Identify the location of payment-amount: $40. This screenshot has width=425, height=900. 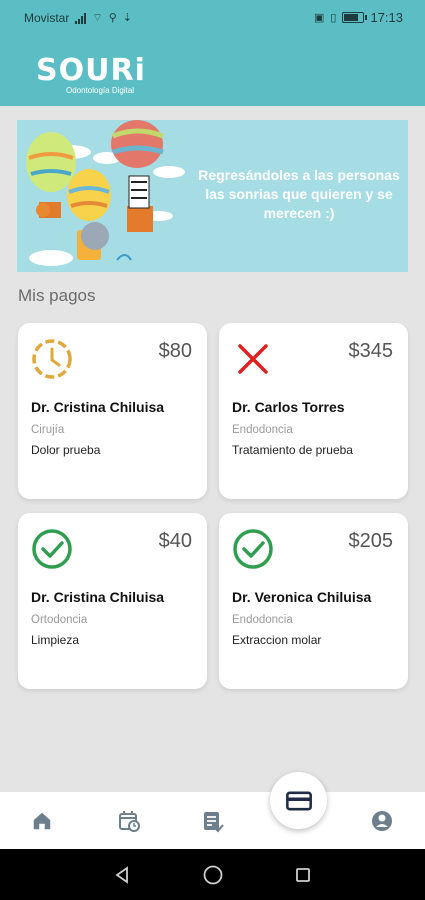
(175, 541).